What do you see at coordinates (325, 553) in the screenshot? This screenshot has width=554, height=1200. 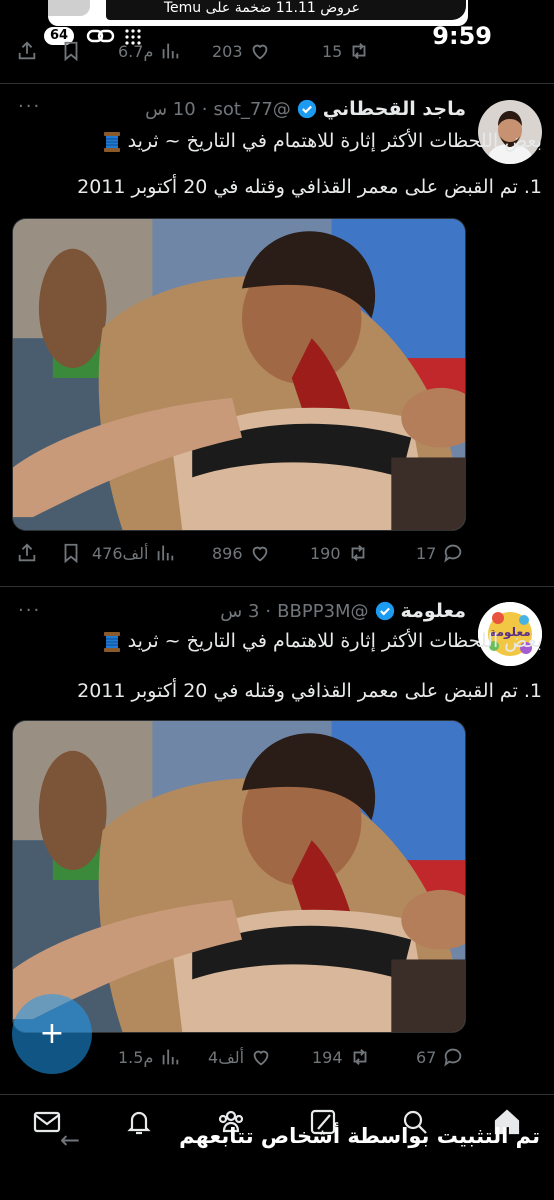 I see `retweets-count: 190` at bounding box center [325, 553].